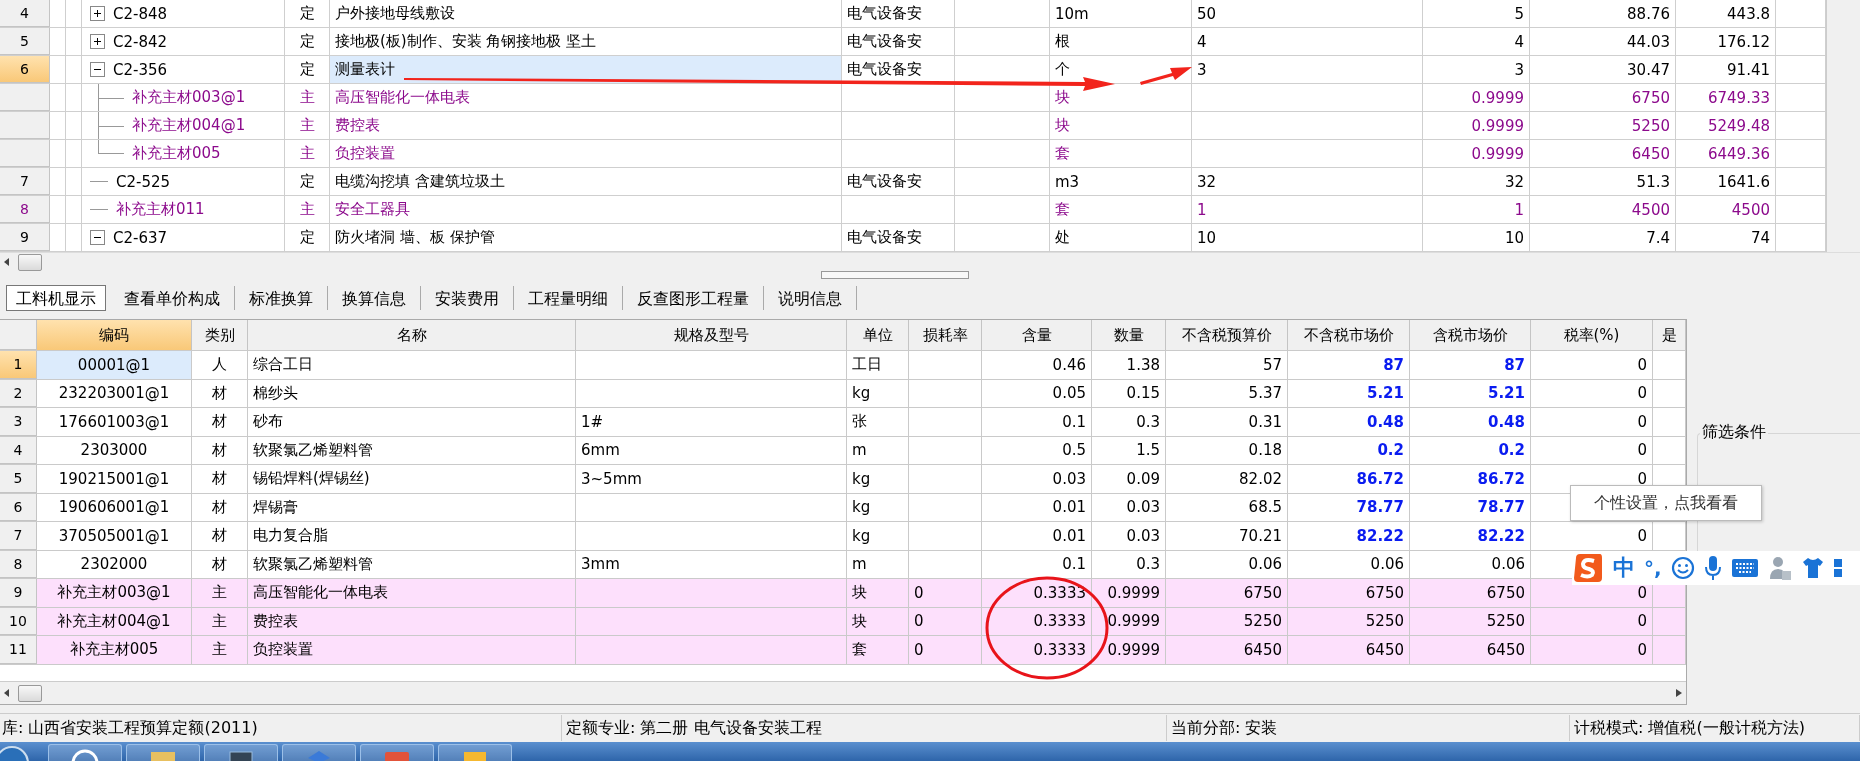 Image resolution: width=1860 pixels, height=761 pixels. Describe the element at coordinates (1838, 568) in the screenshot. I see `grid-icon` at that location.